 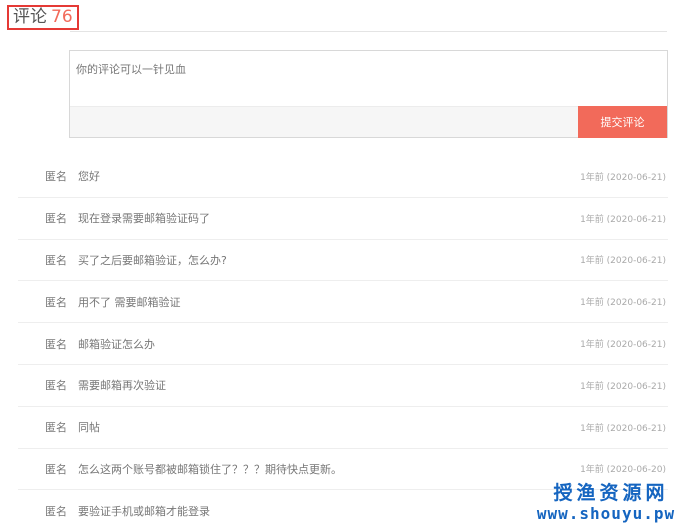 I want to click on comments-count: 76, so click(x=62, y=17).